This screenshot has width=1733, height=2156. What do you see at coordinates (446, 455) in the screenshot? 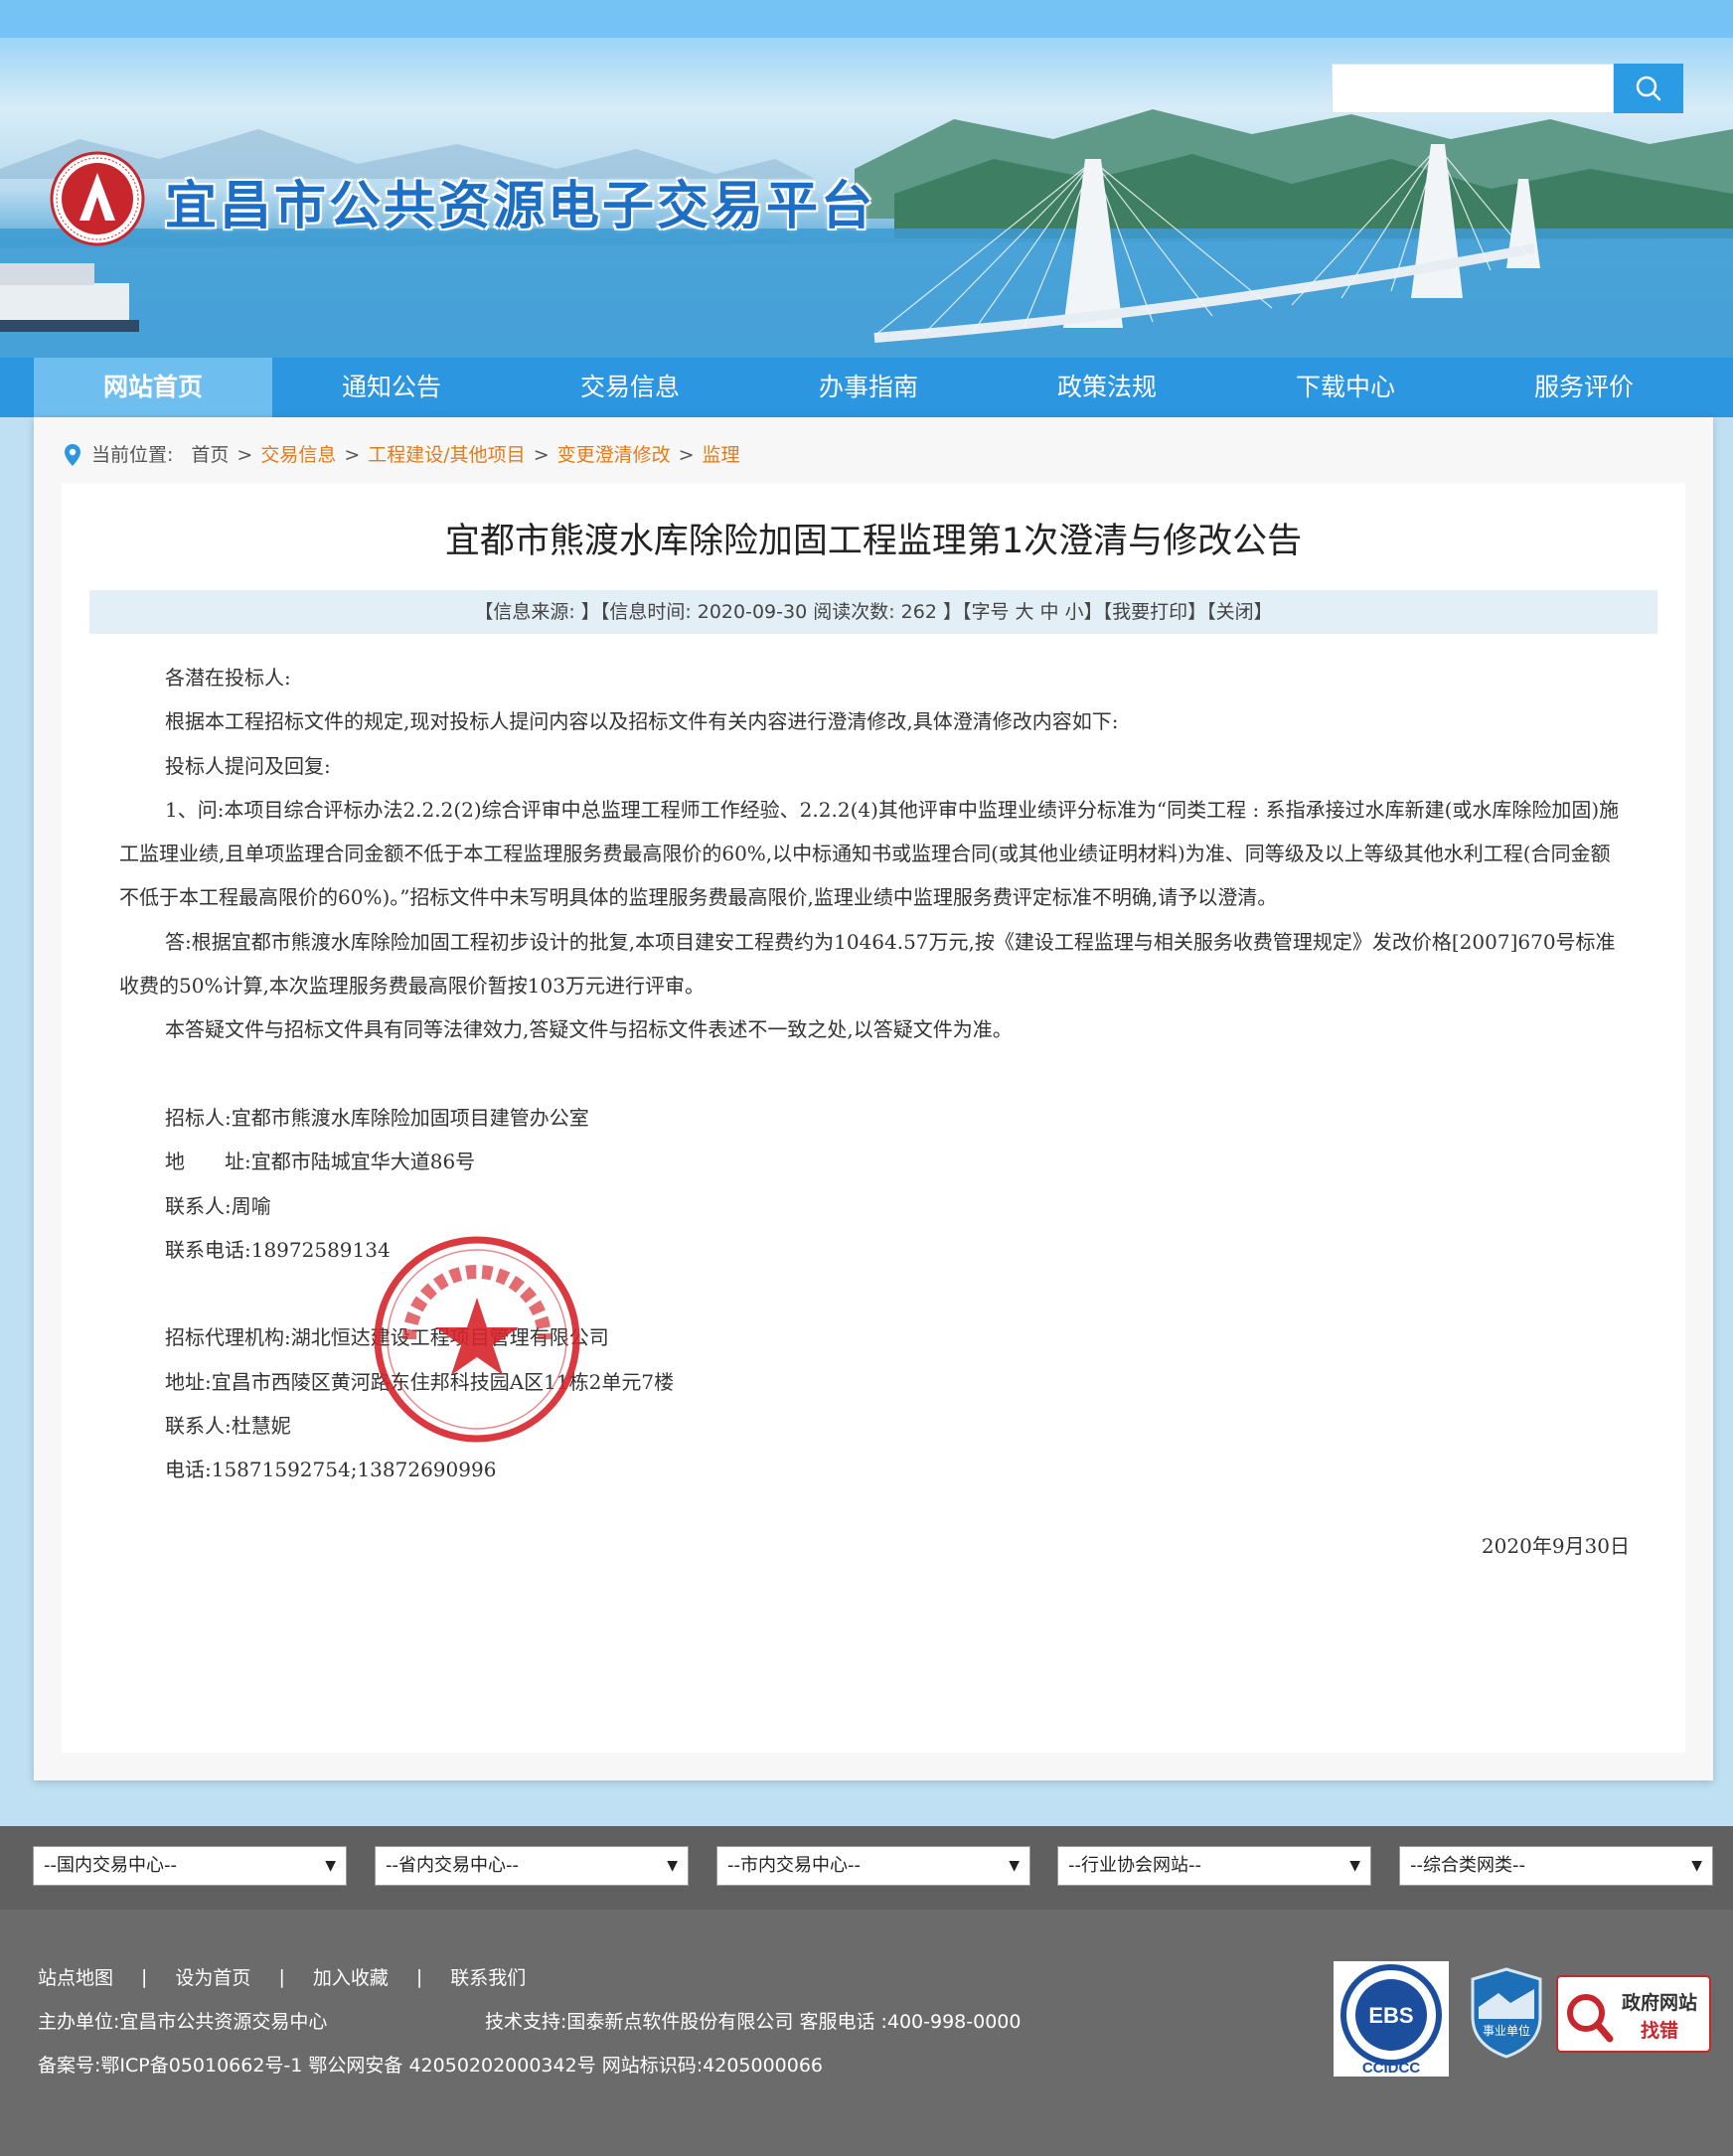
I see `breadcrumb-construction: 工程建设/其他项目` at bounding box center [446, 455].